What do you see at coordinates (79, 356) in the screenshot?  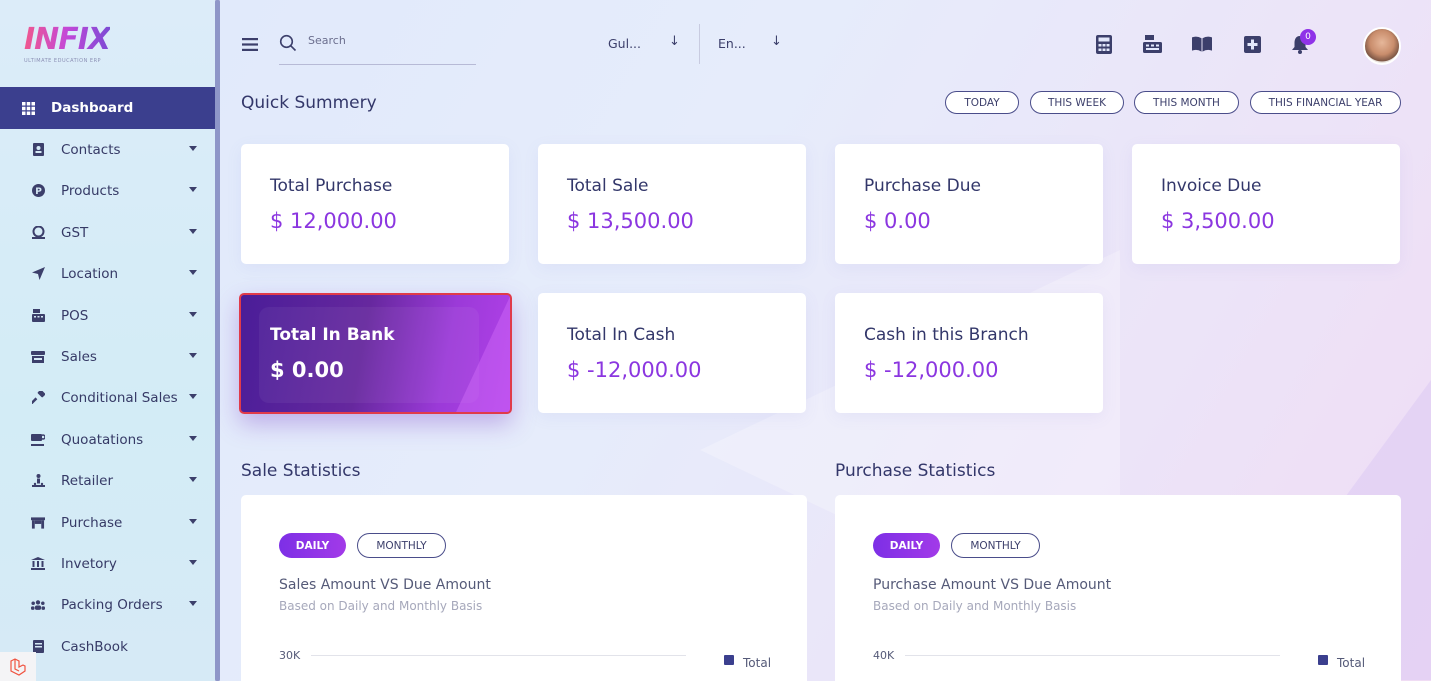 I see `sidebar-item-label: Sales` at bounding box center [79, 356].